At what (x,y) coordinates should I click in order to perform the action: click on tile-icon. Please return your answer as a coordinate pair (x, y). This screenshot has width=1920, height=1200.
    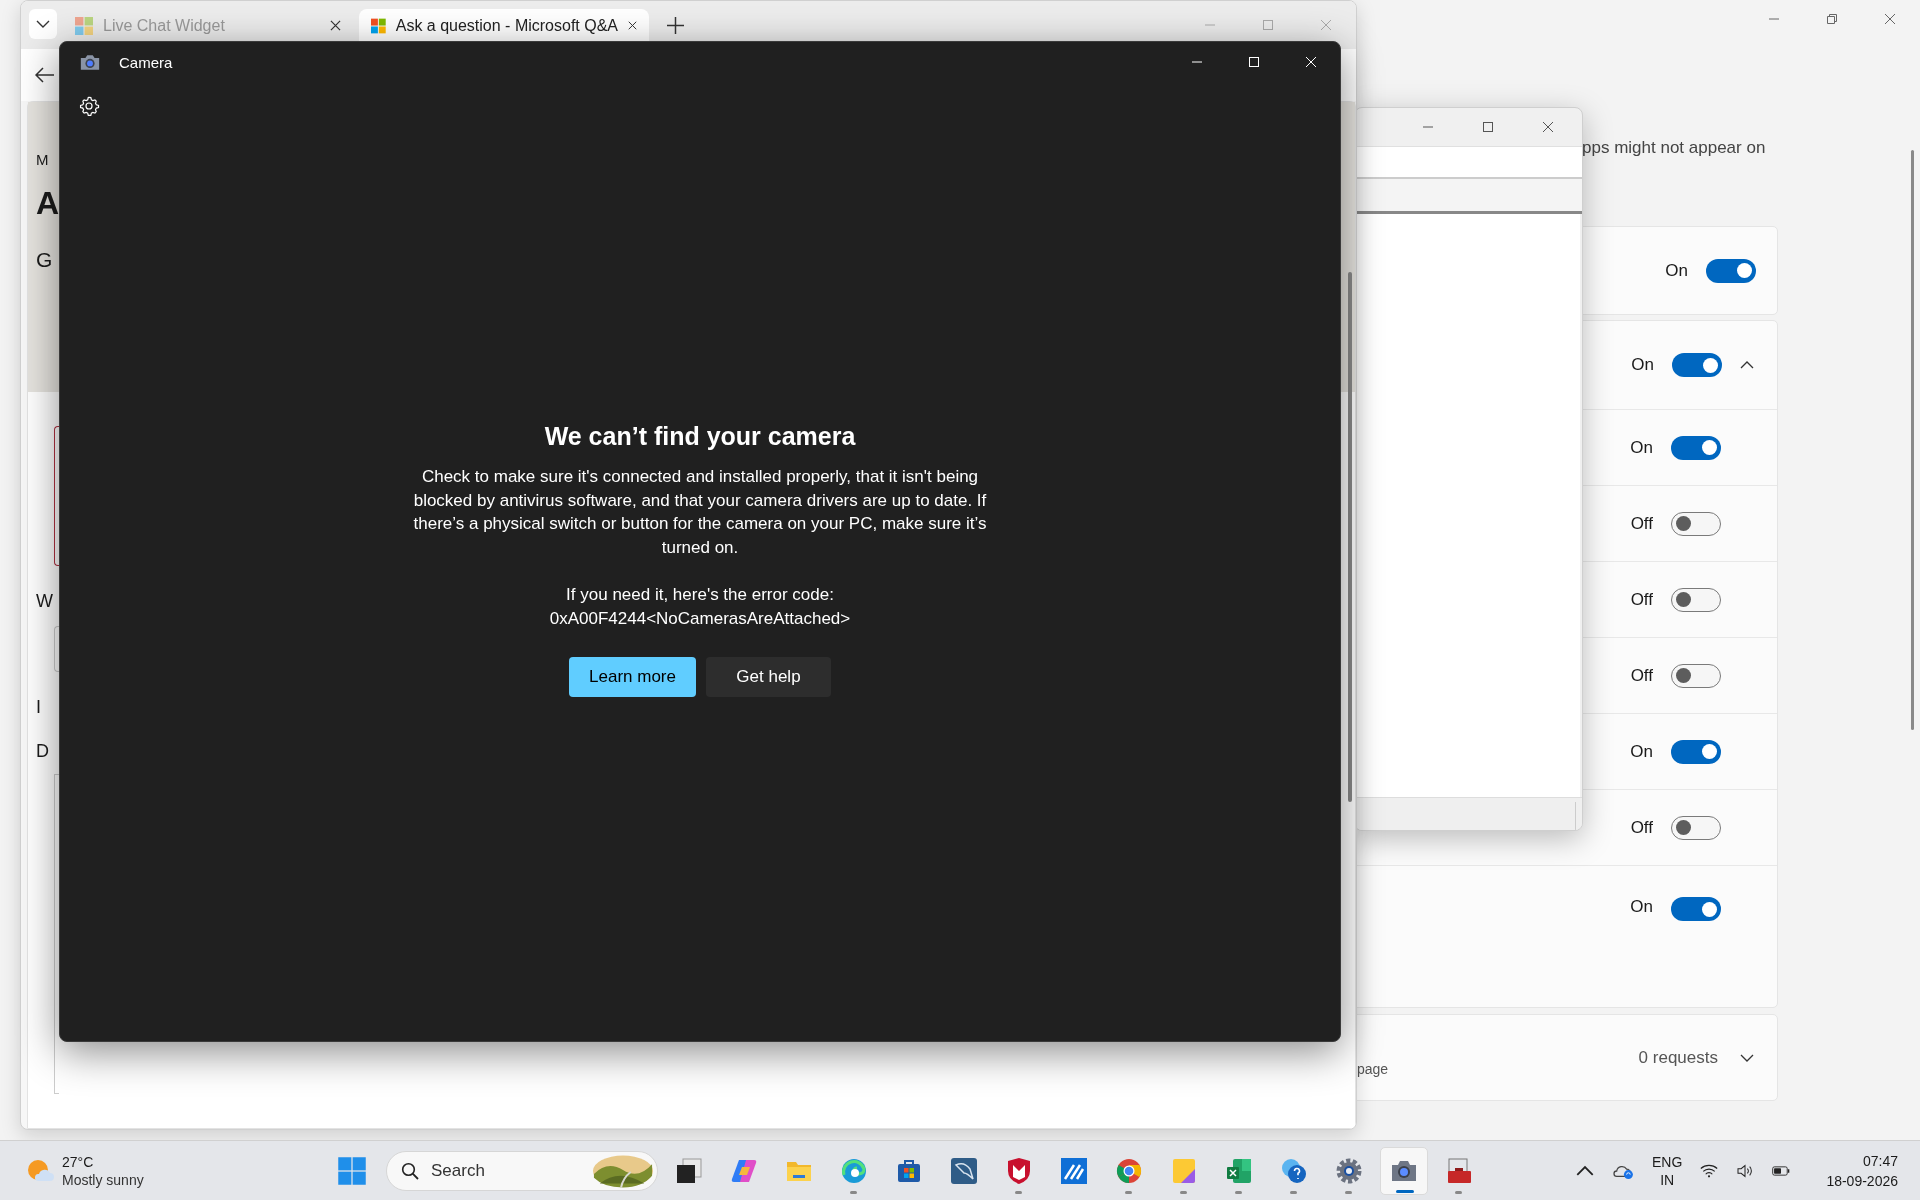
    Looking at the image, I should click on (1074, 1170).